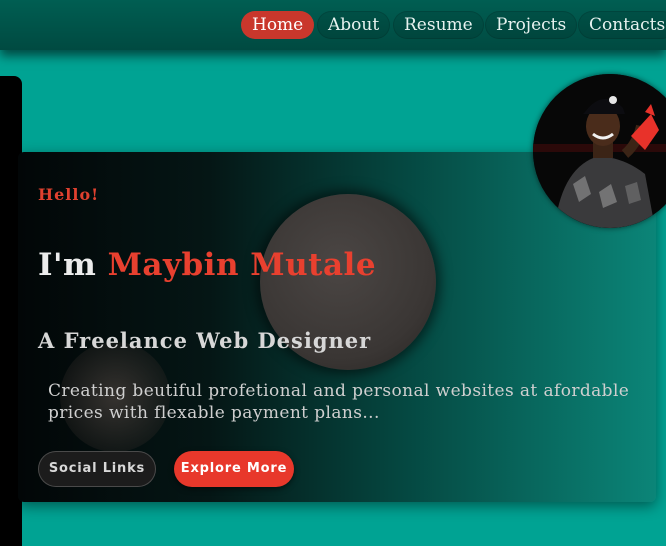 Image resolution: width=666 pixels, height=546 pixels. I want to click on nav-projects-link: Projects, so click(531, 25).